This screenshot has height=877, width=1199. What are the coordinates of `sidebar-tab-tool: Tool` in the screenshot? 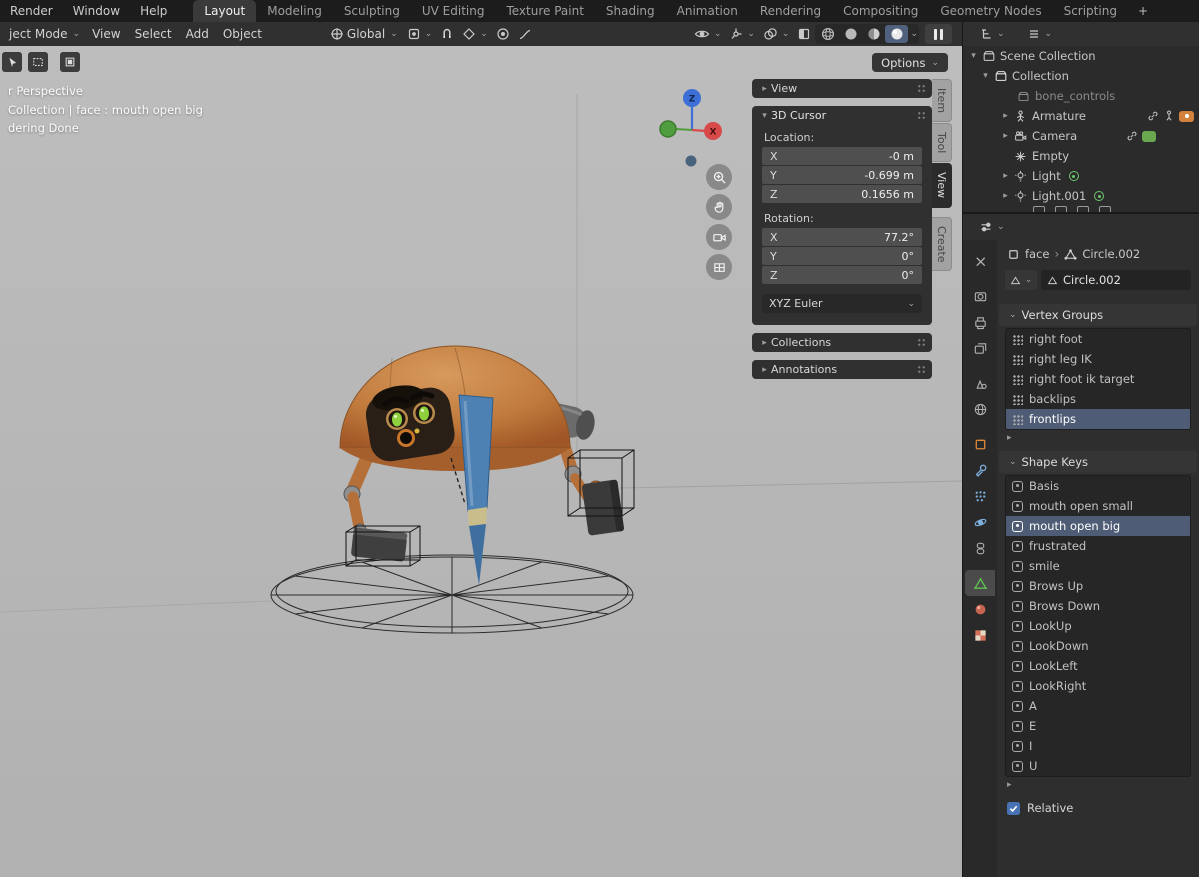 It's located at (942, 143).